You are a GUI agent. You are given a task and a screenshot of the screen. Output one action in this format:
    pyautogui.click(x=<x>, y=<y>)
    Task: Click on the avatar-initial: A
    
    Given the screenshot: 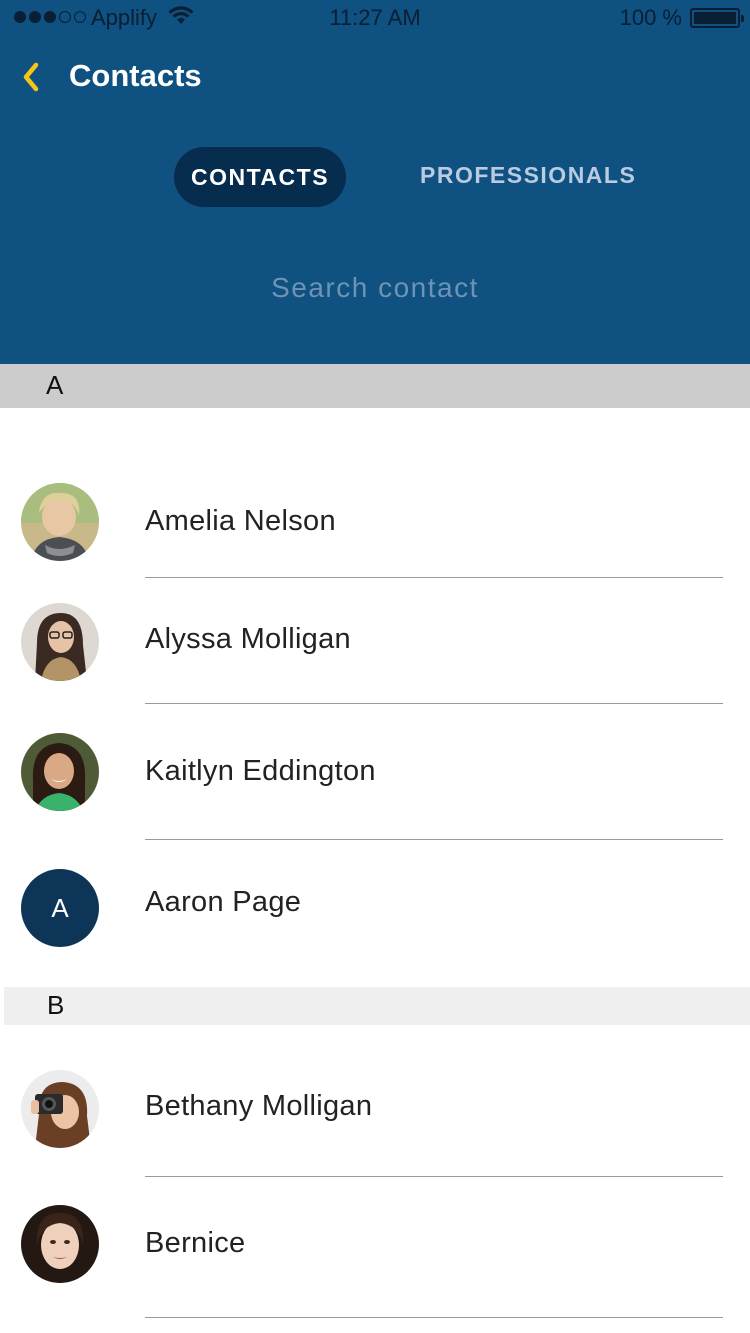 What is the action you would take?
    pyautogui.click(x=60, y=908)
    